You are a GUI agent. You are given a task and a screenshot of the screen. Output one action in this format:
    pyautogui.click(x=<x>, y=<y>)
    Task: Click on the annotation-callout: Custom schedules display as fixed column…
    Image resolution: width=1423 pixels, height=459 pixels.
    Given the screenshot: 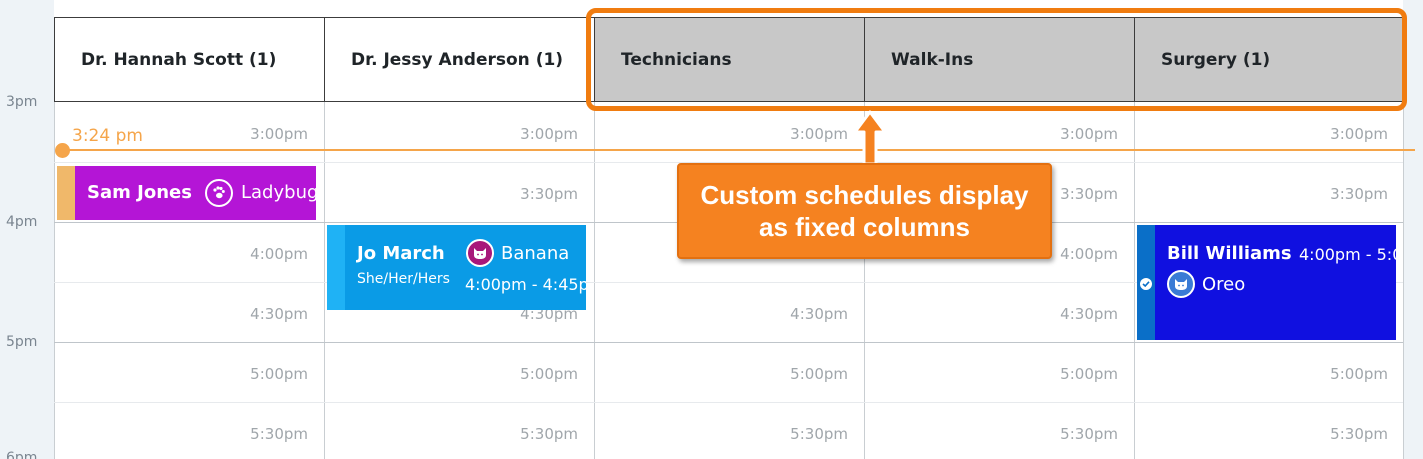 What is the action you would take?
    pyautogui.click(x=864, y=211)
    